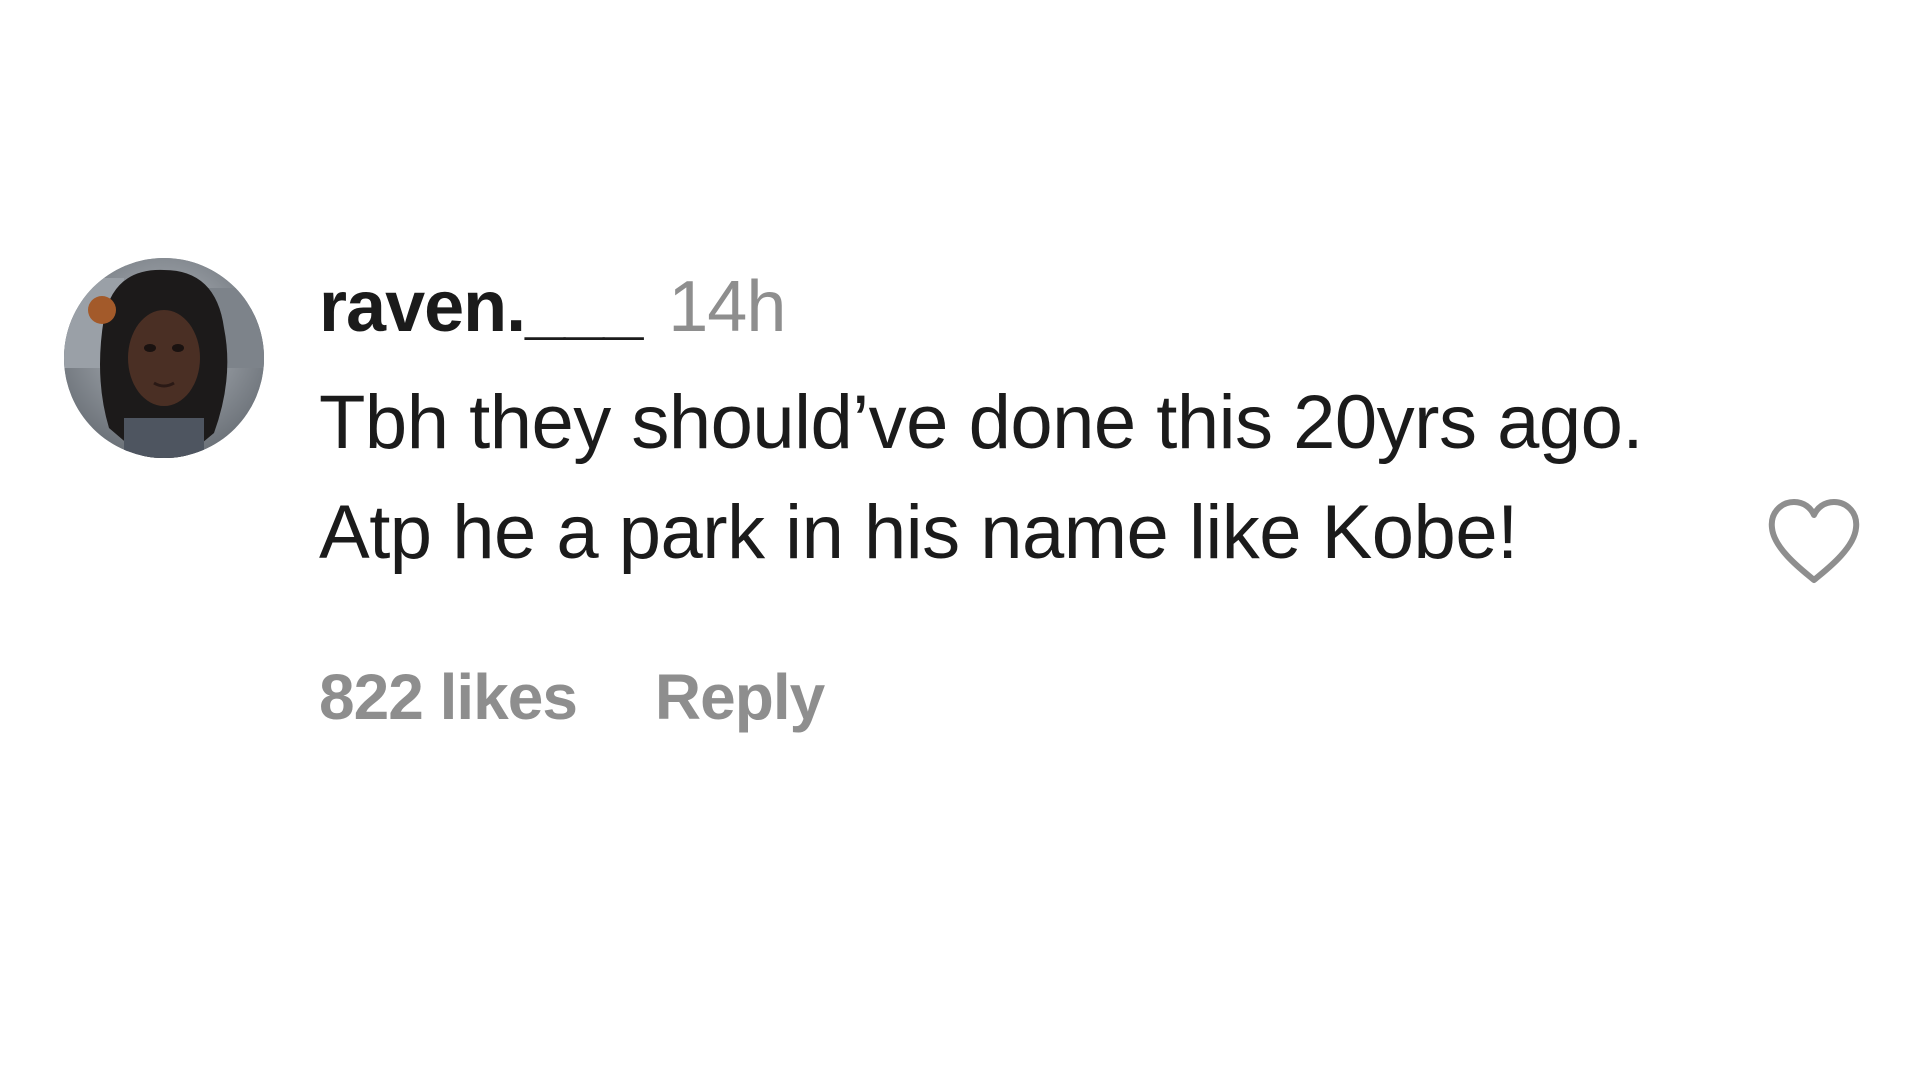 The height and width of the screenshot is (1080, 1920). What do you see at coordinates (740, 697) in the screenshot?
I see `reply-button: Reply` at bounding box center [740, 697].